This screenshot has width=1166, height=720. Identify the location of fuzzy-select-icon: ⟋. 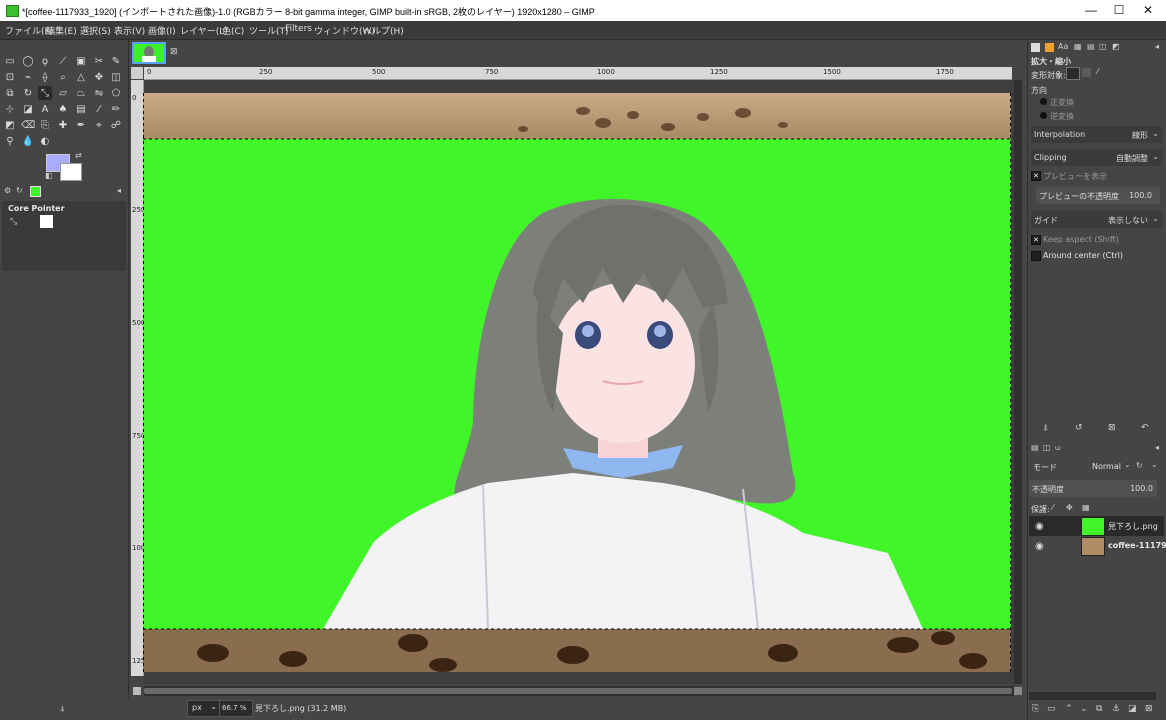
(63, 61).